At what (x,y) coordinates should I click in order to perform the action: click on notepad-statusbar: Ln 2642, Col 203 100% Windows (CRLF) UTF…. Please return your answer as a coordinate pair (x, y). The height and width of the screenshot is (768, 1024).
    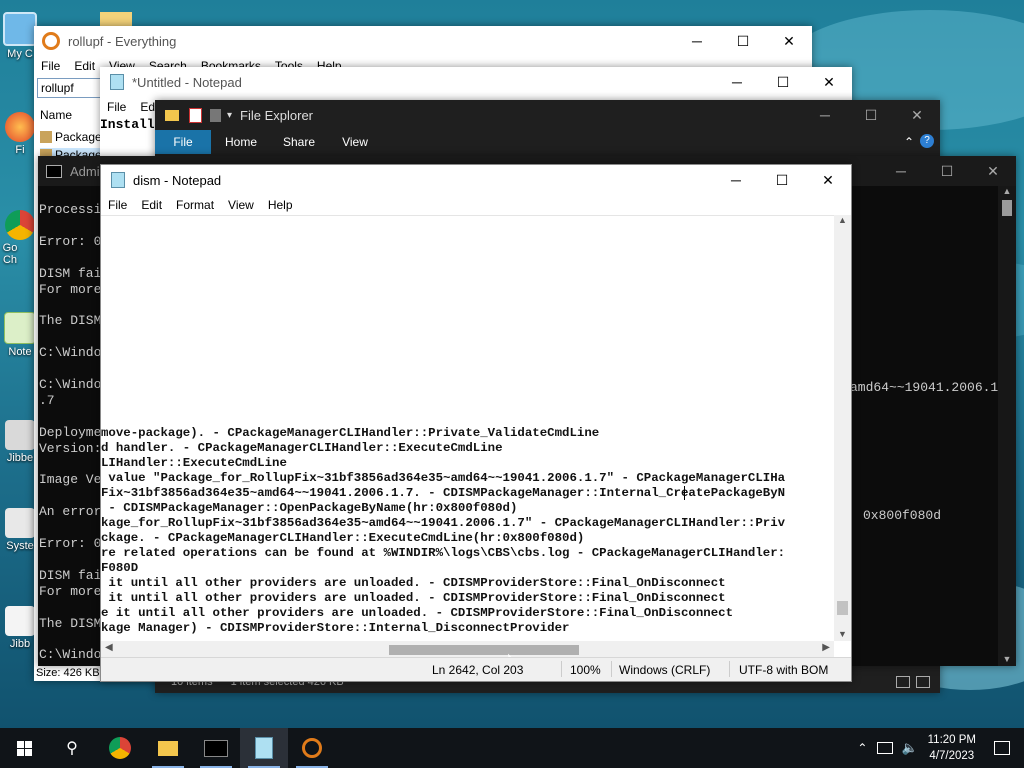
    Looking at the image, I should click on (476, 669).